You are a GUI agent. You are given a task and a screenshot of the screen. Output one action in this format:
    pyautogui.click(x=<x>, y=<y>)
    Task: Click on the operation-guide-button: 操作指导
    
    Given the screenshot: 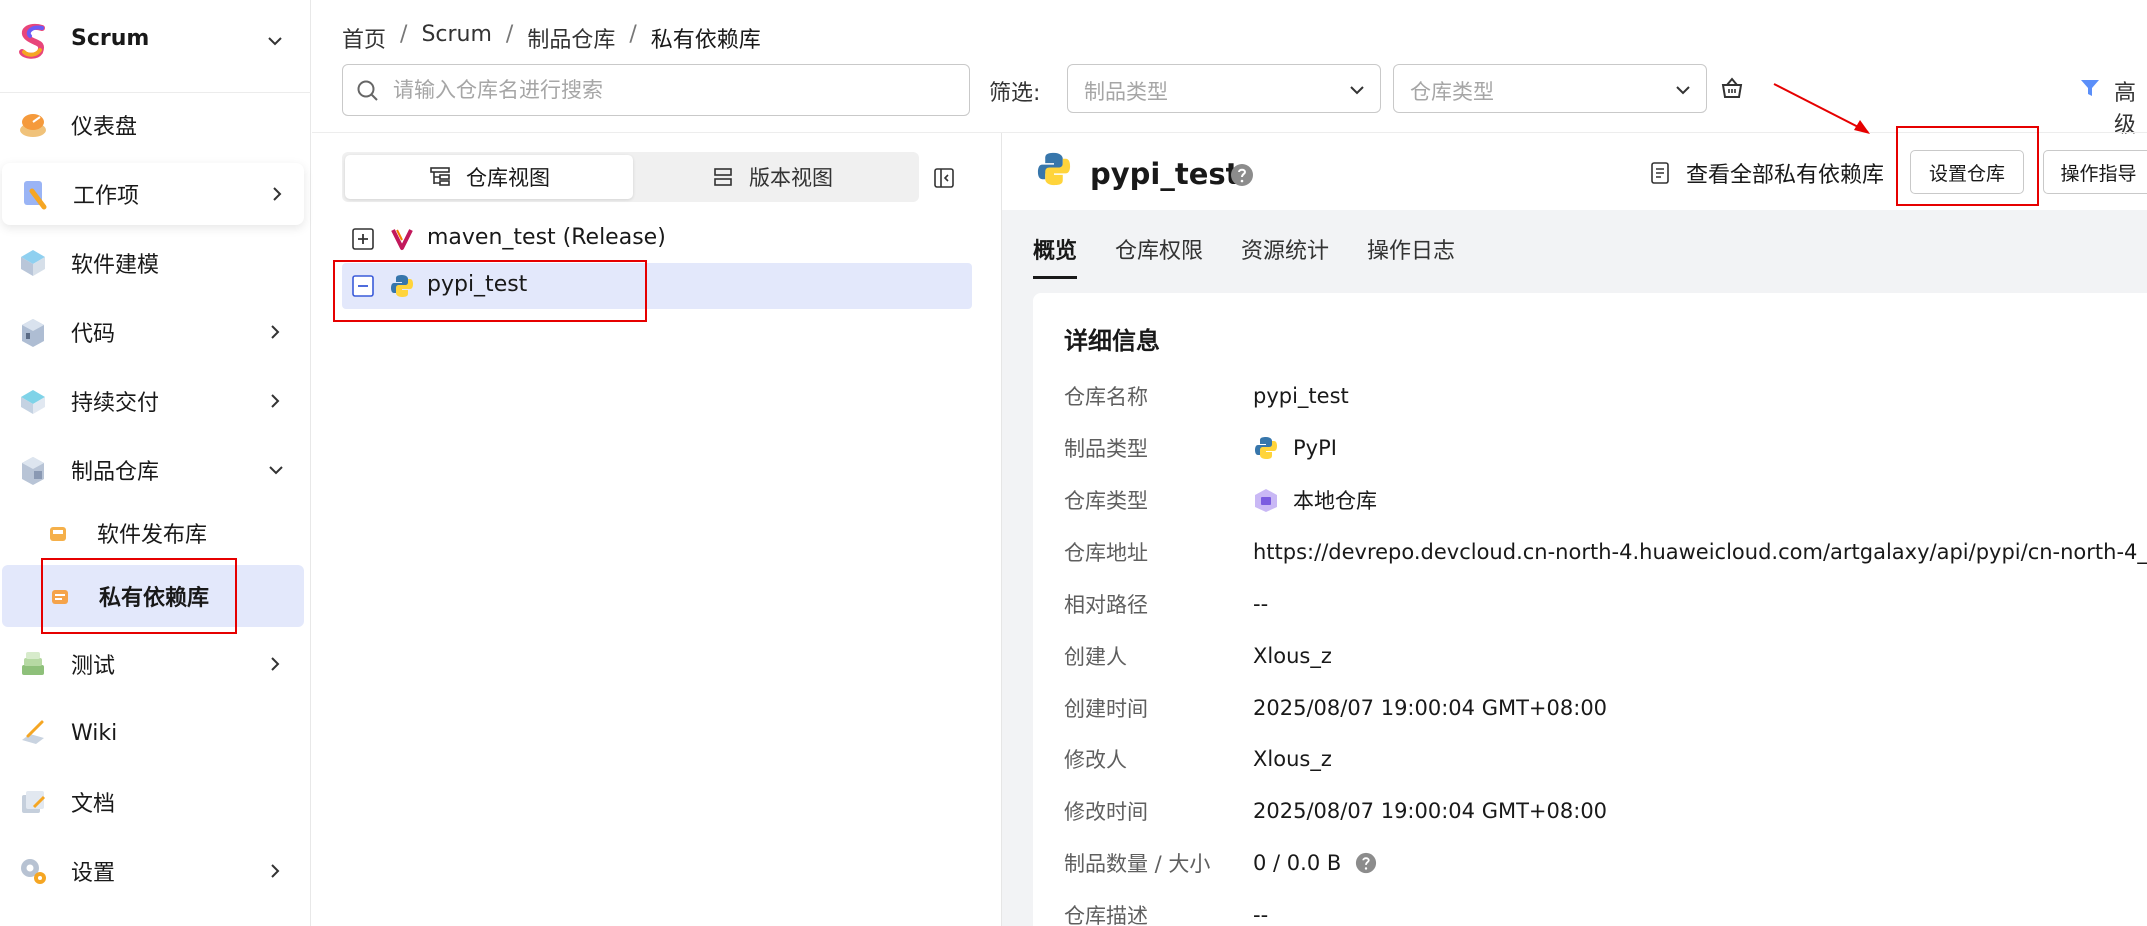 What is the action you would take?
    pyautogui.click(x=2095, y=172)
    